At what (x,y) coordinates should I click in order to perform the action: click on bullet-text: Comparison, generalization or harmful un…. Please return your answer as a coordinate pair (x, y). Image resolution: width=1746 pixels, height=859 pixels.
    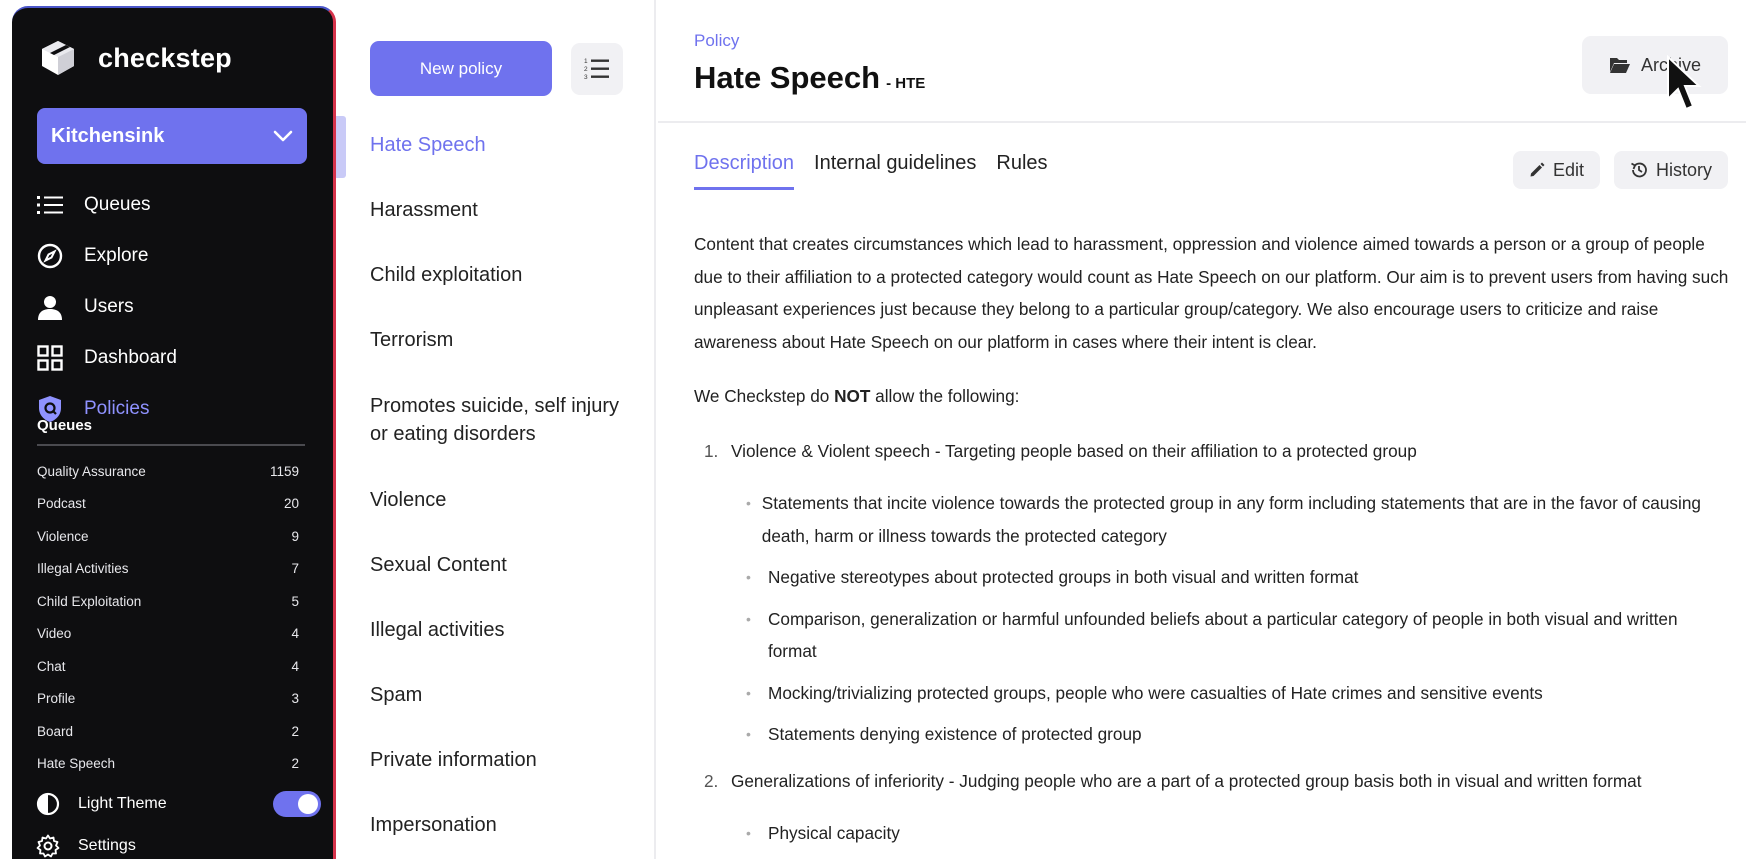
    Looking at the image, I should click on (1222, 635).